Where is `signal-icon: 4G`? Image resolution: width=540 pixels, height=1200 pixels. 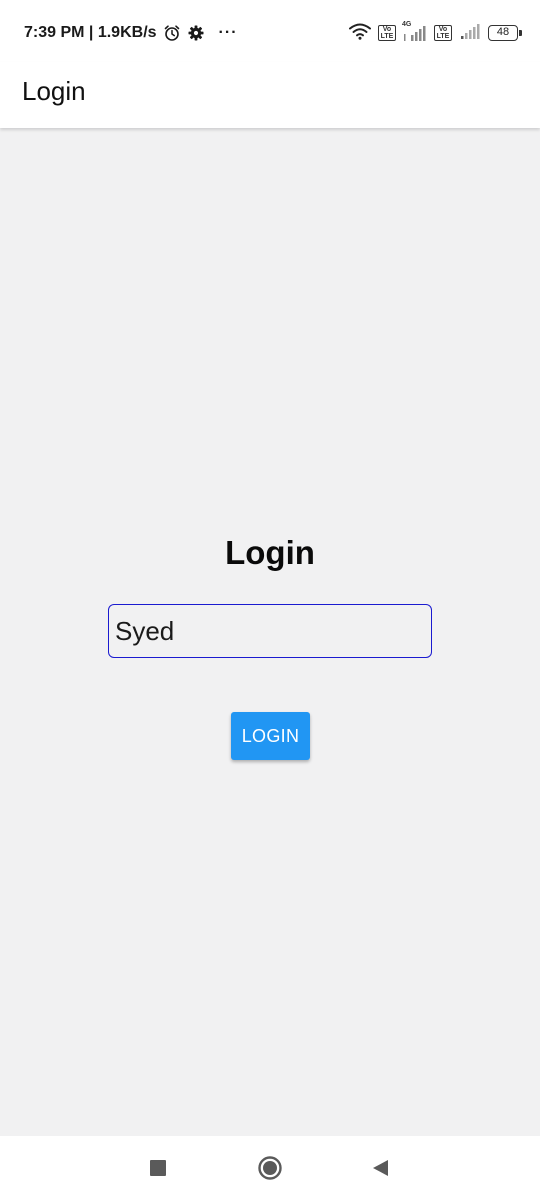 signal-icon: 4G is located at coordinates (415, 31).